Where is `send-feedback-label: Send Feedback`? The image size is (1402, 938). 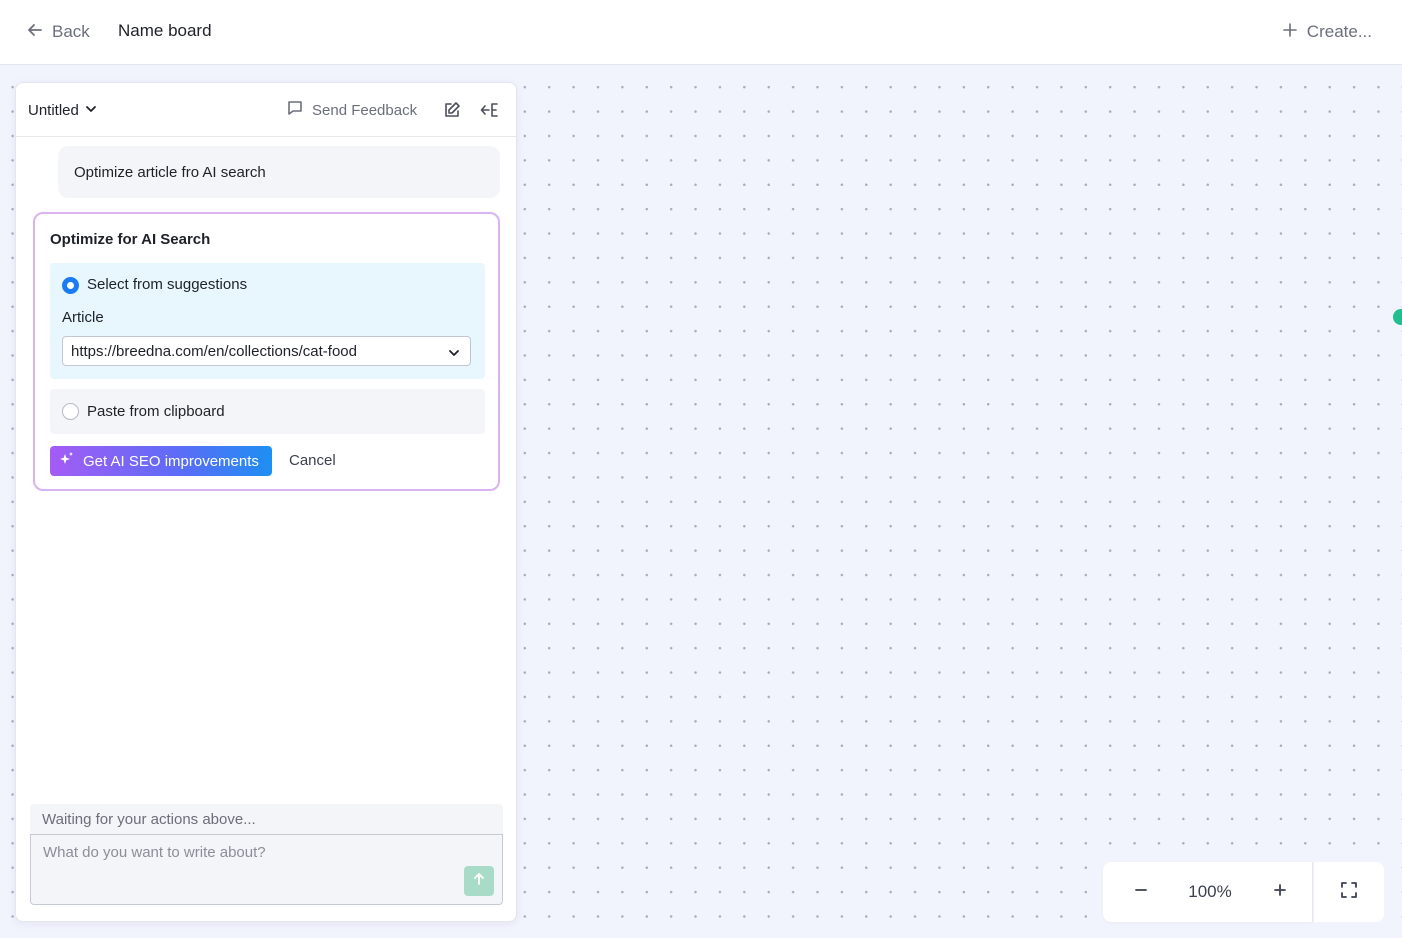 send-feedback-label: Send Feedback is located at coordinates (365, 110).